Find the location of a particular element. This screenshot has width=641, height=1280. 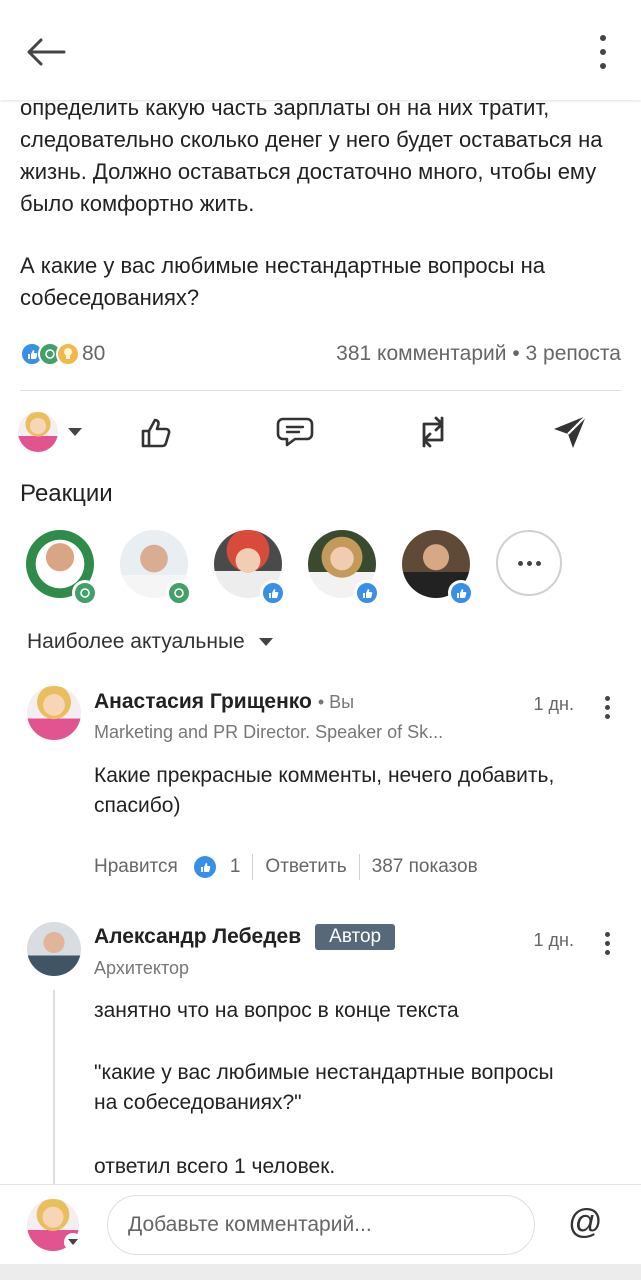

comment-text-line: ответил всего 1 человек. is located at coordinates (215, 1166).